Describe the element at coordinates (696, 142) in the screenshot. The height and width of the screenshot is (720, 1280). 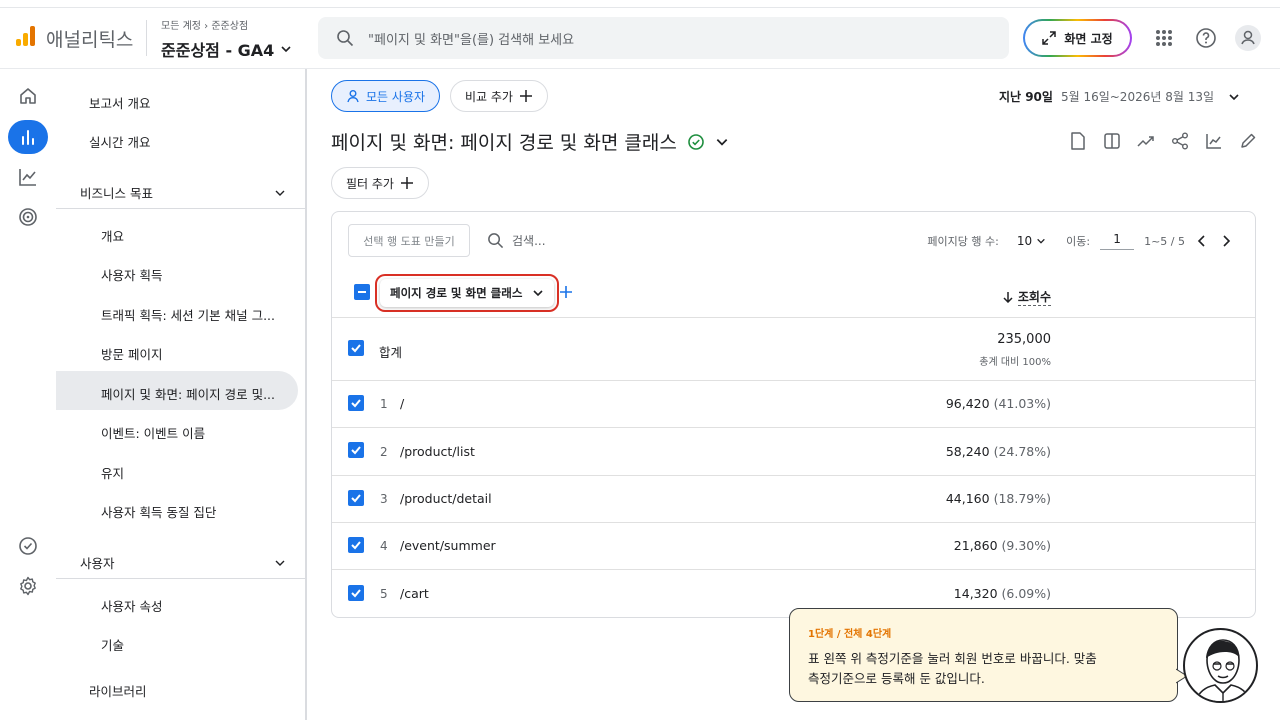
I see `verified-check-icon` at that location.